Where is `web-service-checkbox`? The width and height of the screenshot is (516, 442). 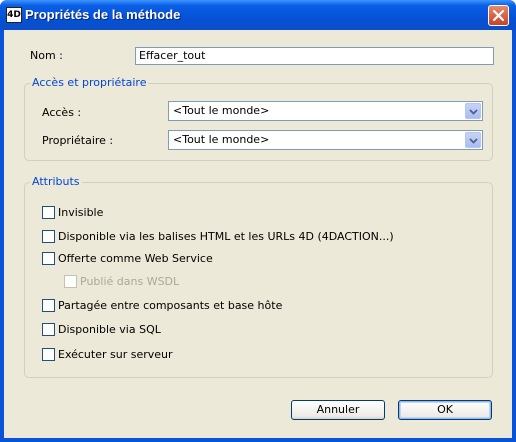 web-service-checkbox is located at coordinates (48, 258).